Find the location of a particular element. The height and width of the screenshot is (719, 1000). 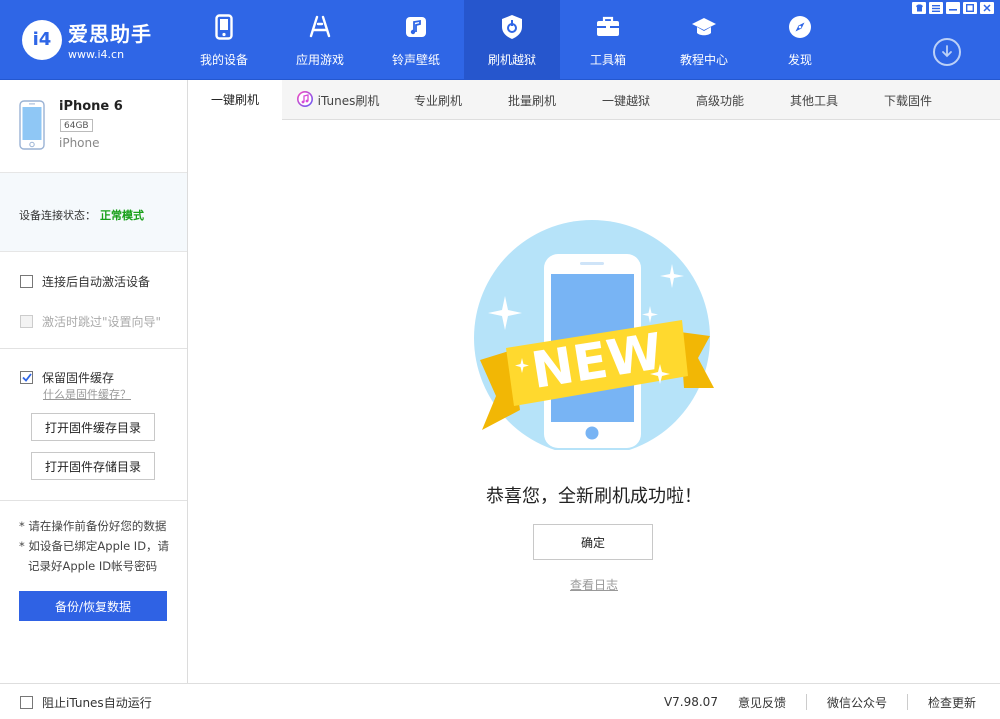

connection-label: 设备连接状态： is located at coordinates (57, 215).